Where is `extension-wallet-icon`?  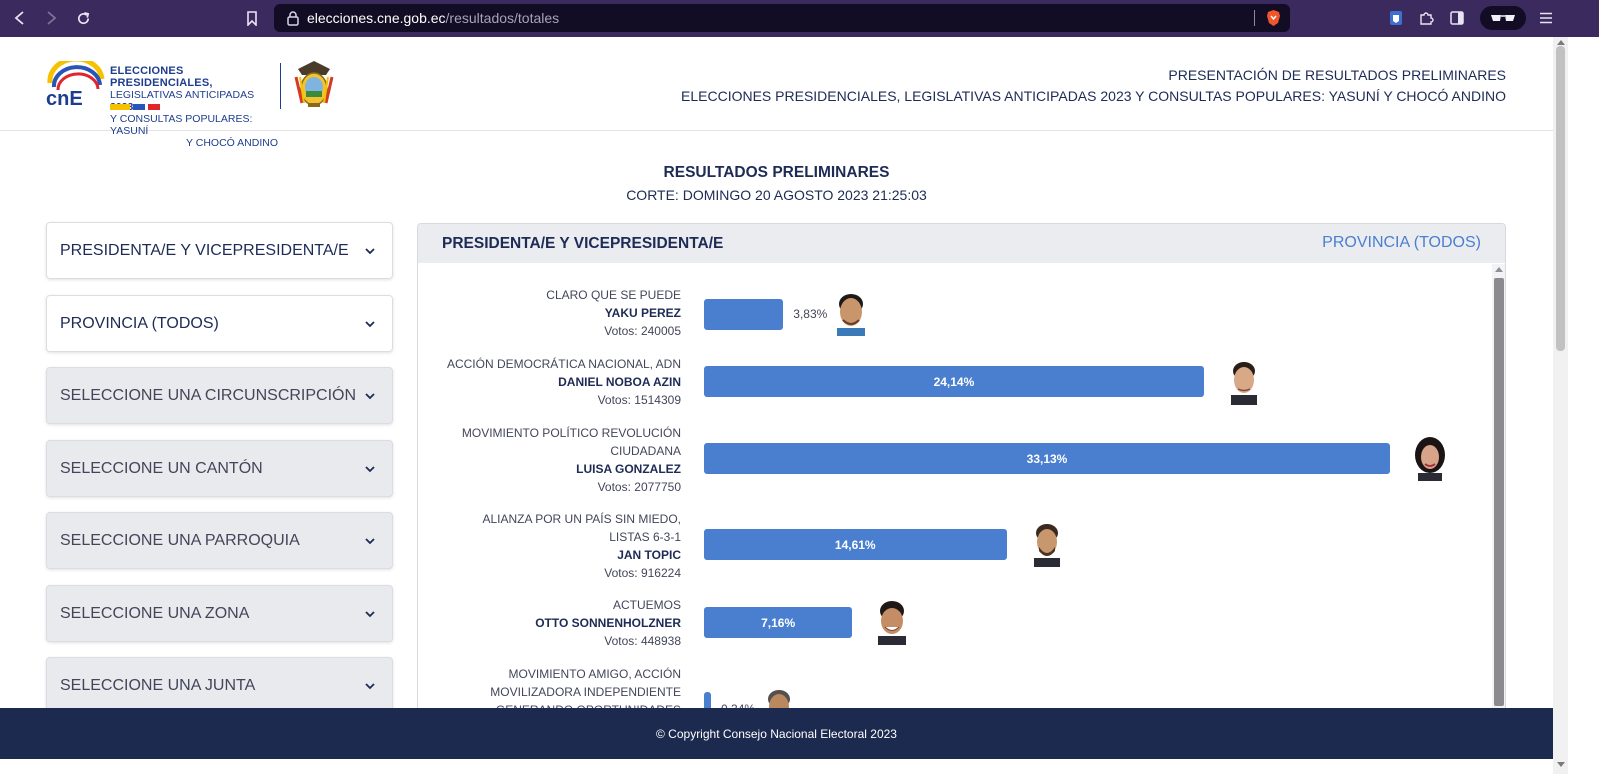 extension-wallet-icon is located at coordinates (1396, 18).